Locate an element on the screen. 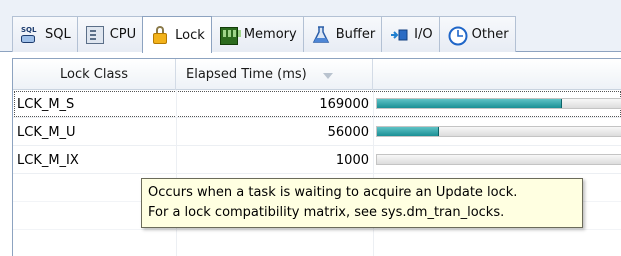 The width and height of the screenshot is (621, 256). tab-lock-label: Lock is located at coordinates (190, 35).